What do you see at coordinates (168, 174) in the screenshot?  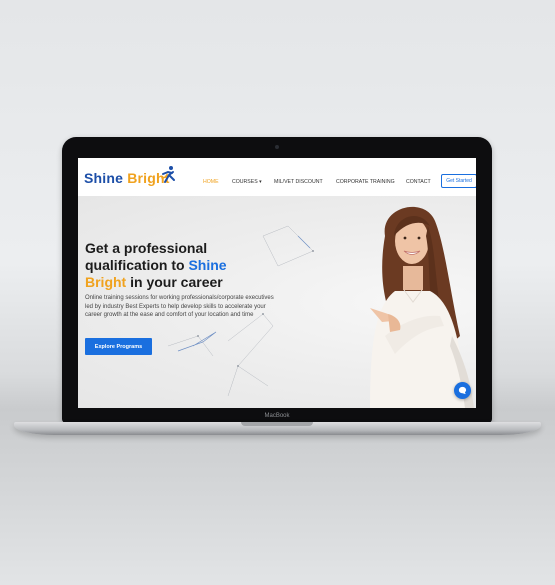 I see `running-figure-icon` at bounding box center [168, 174].